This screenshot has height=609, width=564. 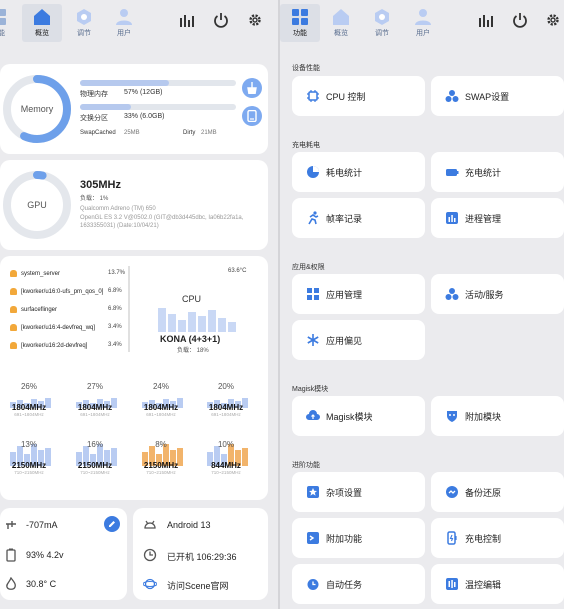 I want to click on app-manage-button: 应用管理, so click(x=358, y=294).